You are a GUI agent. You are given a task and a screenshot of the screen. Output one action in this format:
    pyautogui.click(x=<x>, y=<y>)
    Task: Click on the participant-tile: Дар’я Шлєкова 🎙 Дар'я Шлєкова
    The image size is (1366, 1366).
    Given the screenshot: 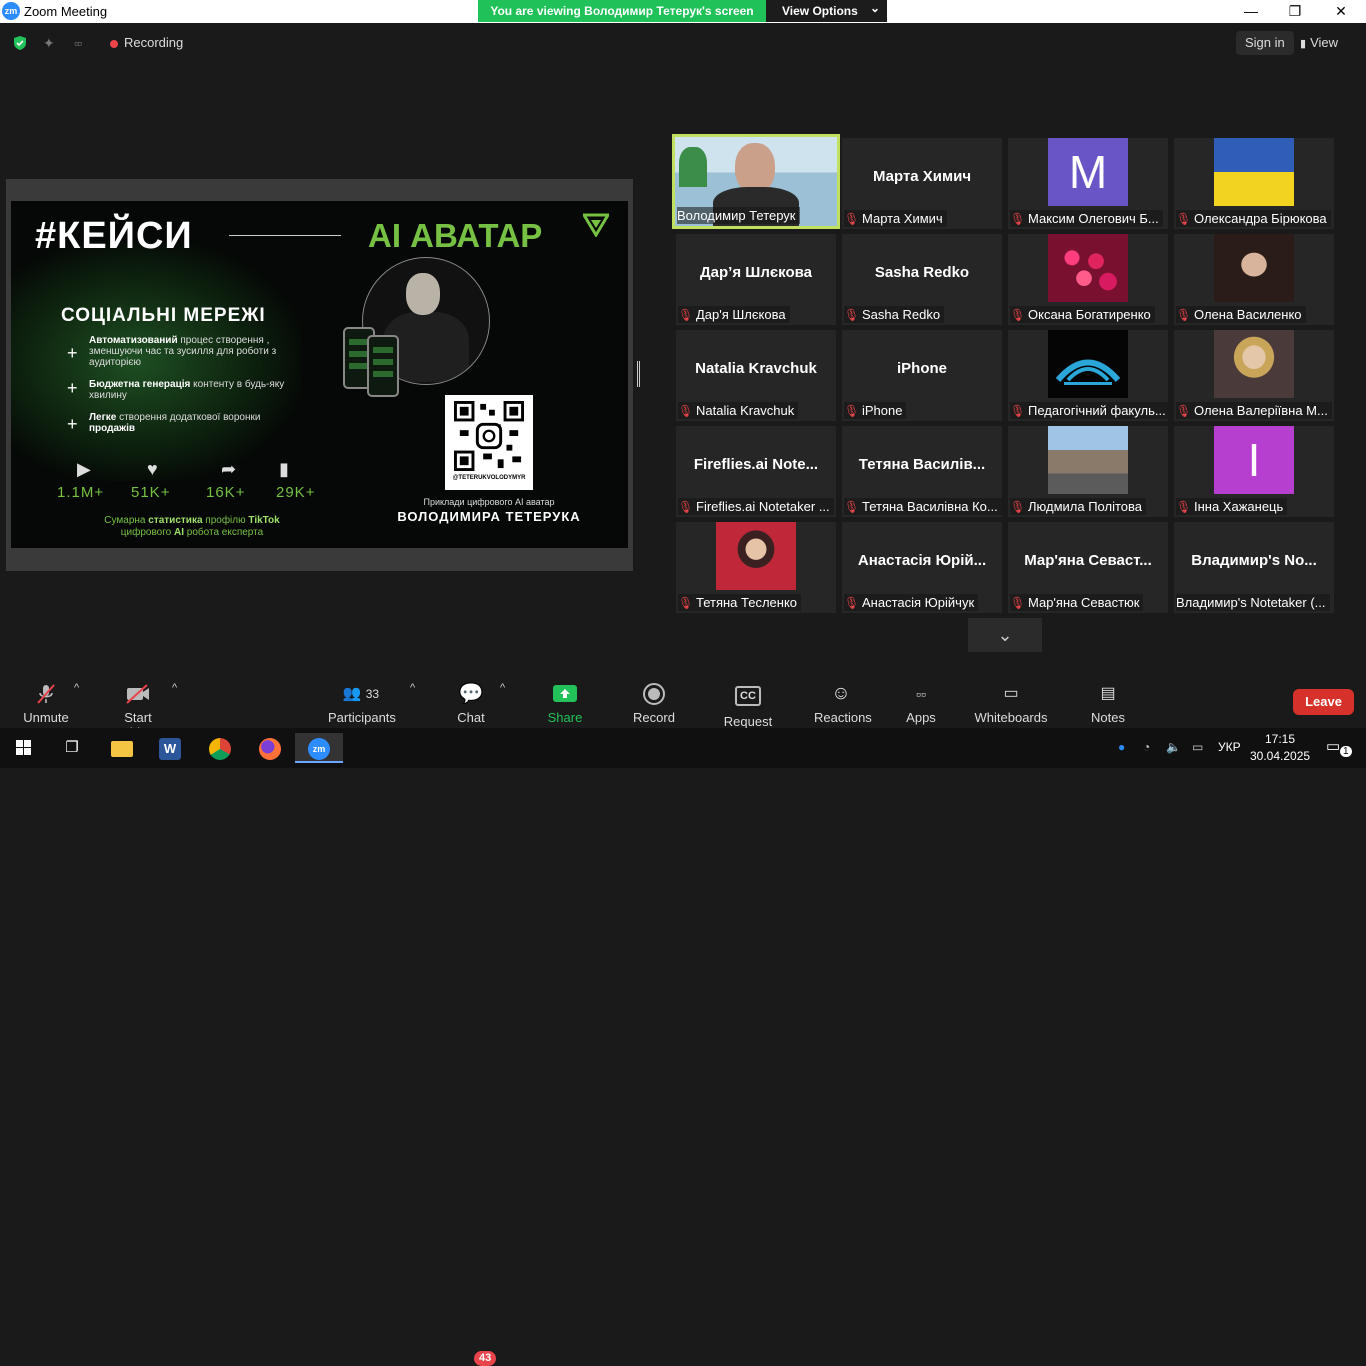 What is the action you would take?
    pyautogui.click(x=756, y=279)
    